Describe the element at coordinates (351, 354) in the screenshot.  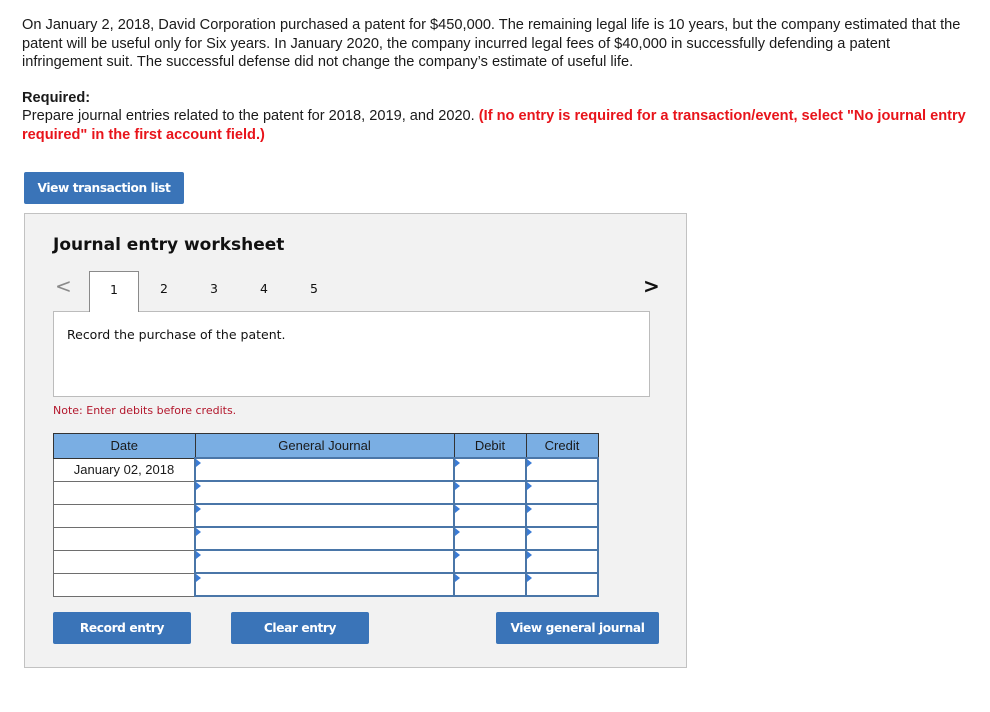
I see `transaction-instruction-box: Record the purchase of the patent.` at that location.